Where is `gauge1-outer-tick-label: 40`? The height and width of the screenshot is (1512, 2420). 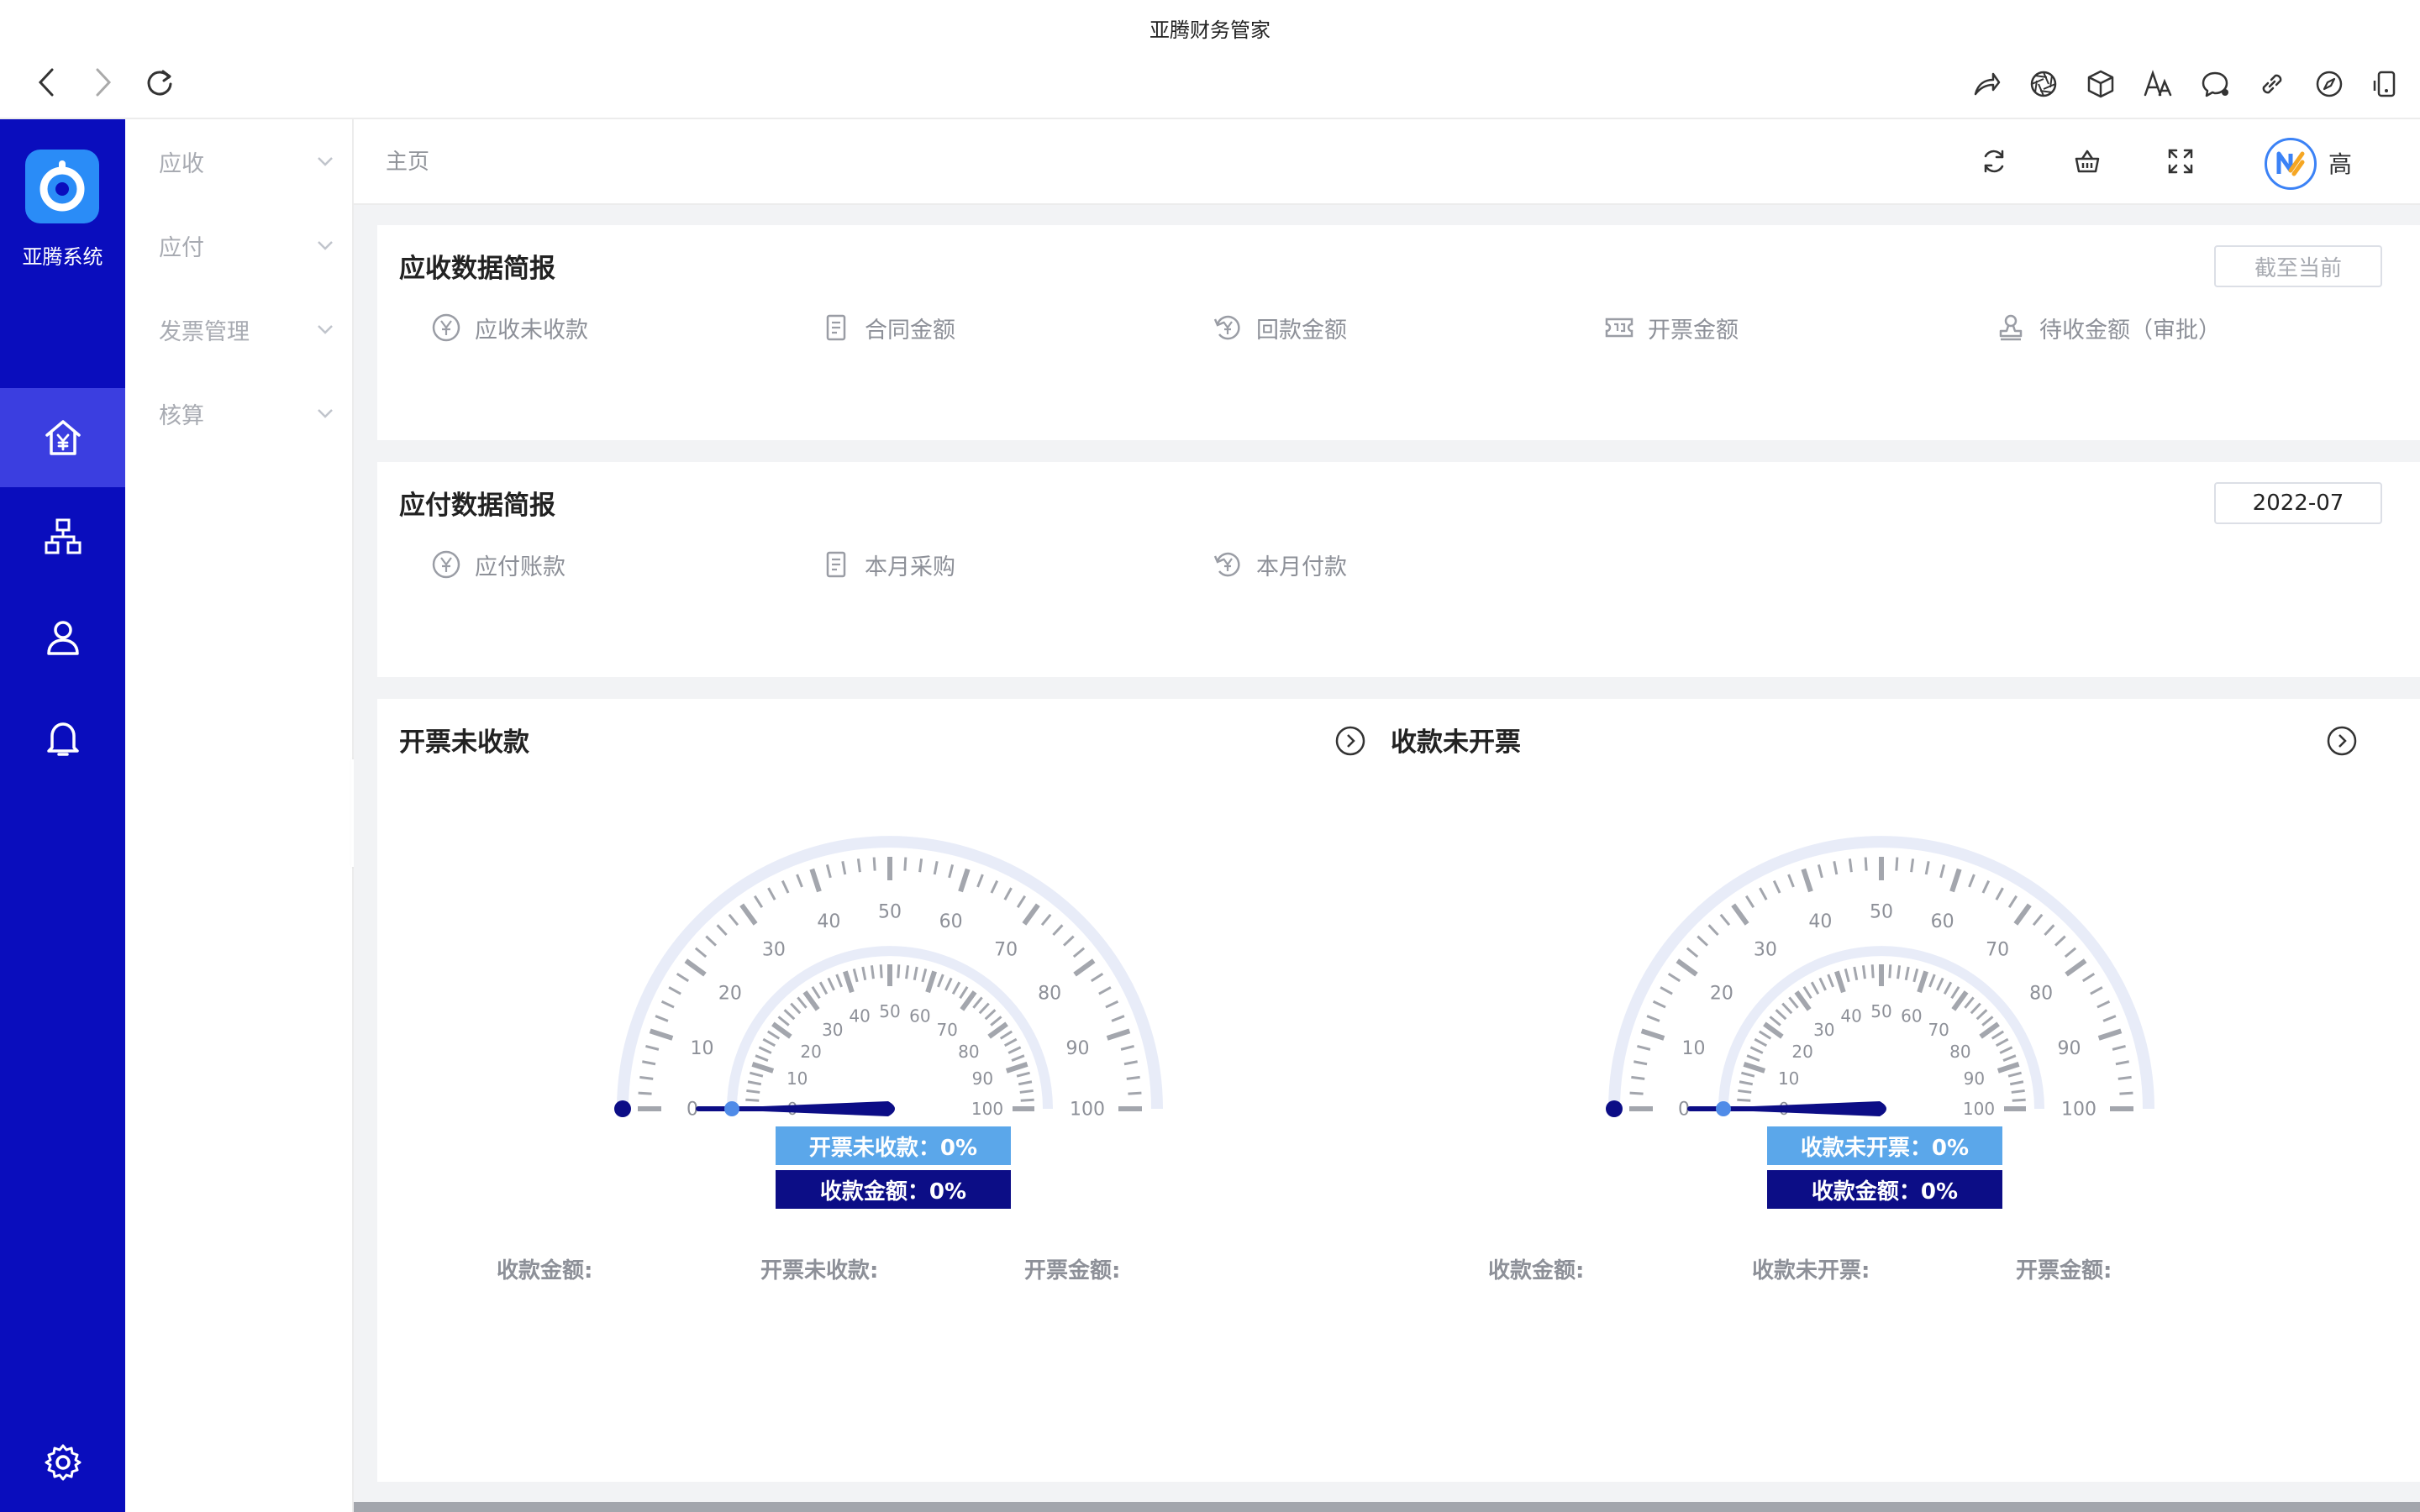 gauge1-outer-tick-label: 40 is located at coordinates (1820, 921).